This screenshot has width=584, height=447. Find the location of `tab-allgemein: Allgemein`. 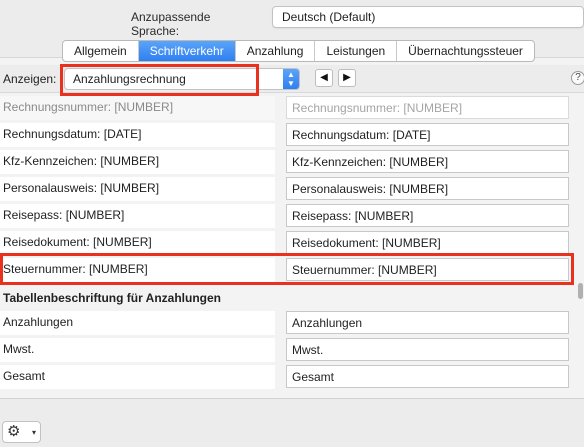

tab-allgemein: Allgemein is located at coordinates (101, 51).